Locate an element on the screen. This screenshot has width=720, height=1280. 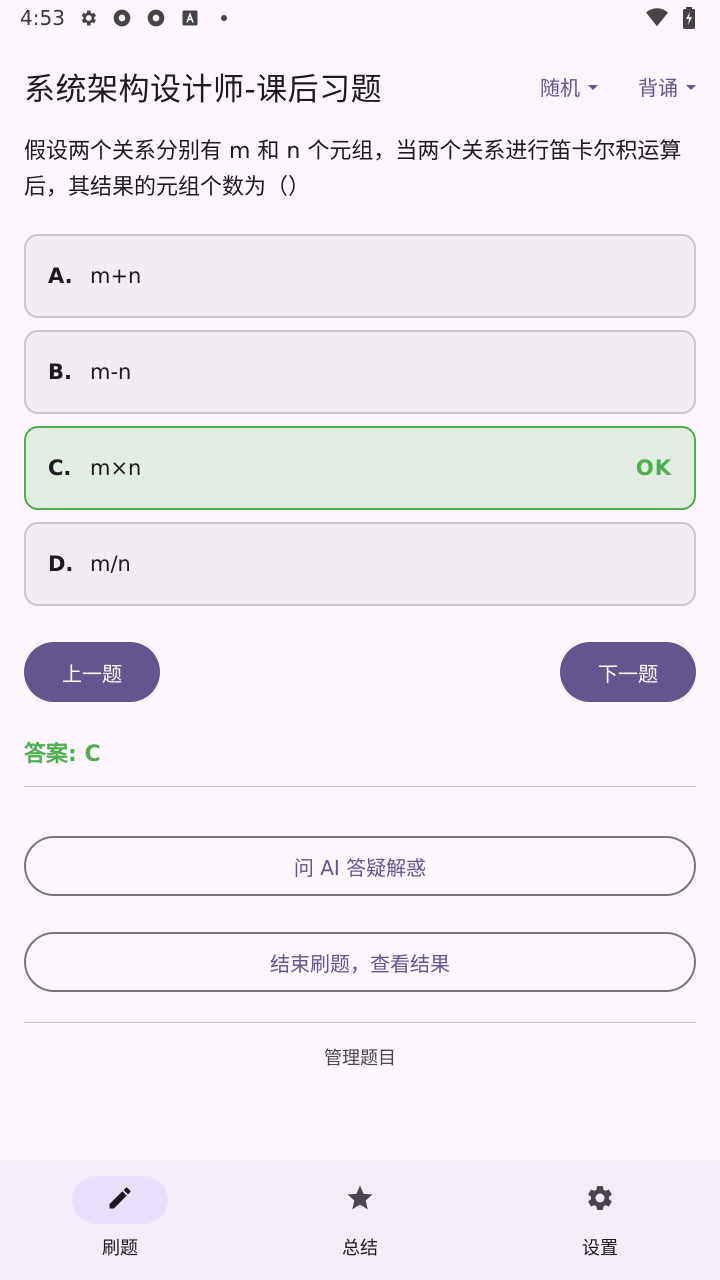
status-time: 4:53 is located at coordinates (42, 18).